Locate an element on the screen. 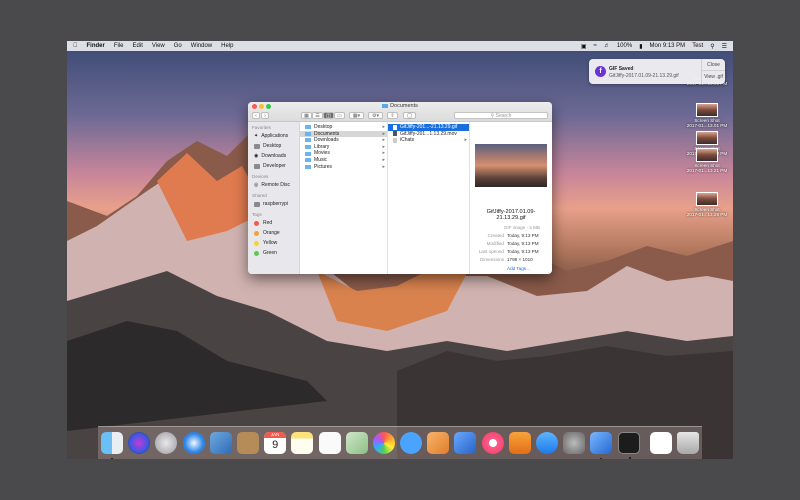 This screenshot has height=500, width=800. system-preferences-icon is located at coordinates (574, 443).